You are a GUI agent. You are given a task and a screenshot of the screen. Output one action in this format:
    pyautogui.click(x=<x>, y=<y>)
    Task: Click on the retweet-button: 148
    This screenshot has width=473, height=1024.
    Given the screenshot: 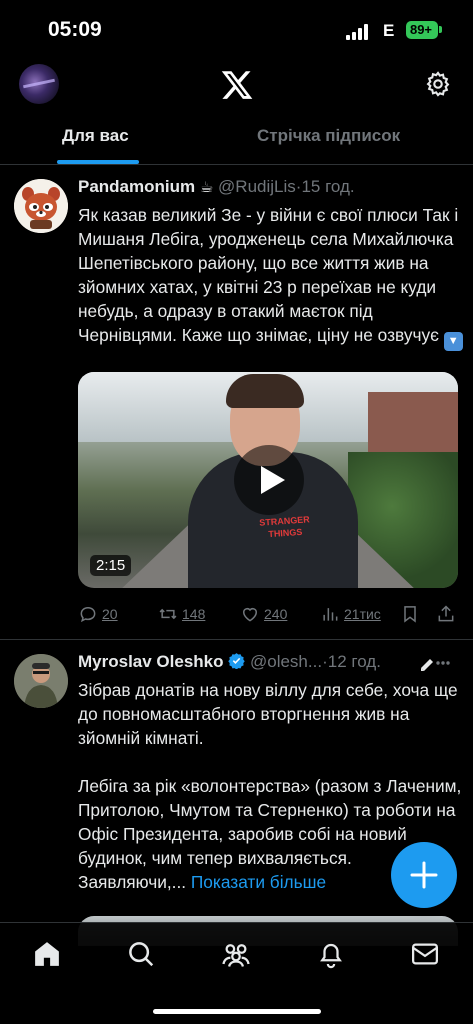 What is the action you would take?
    pyautogui.click(x=181, y=614)
    